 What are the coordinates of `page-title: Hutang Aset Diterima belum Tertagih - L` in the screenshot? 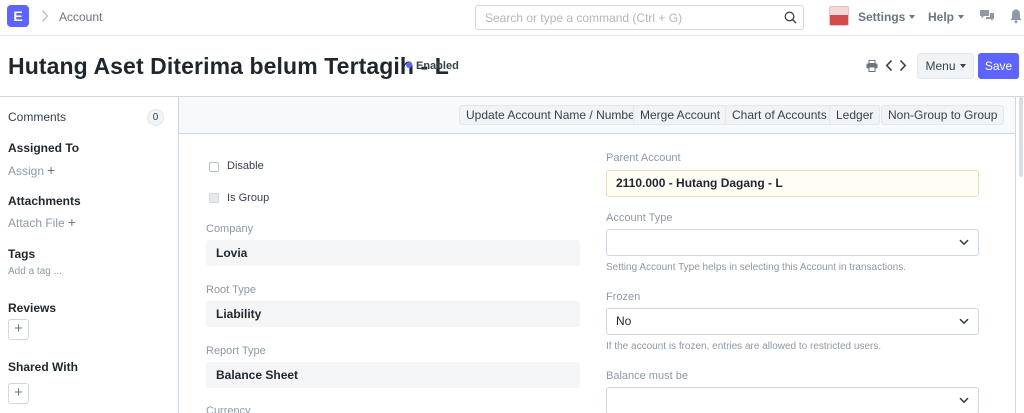 It's located at (228, 66).